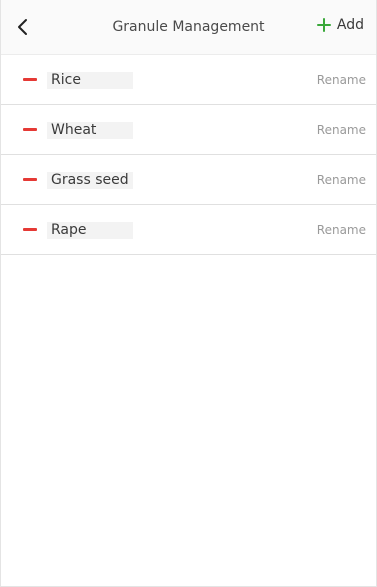  What do you see at coordinates (188, 27) in the screenshot?
I see `top-bar: Granule Management Add` at bounding box center [188, 27].